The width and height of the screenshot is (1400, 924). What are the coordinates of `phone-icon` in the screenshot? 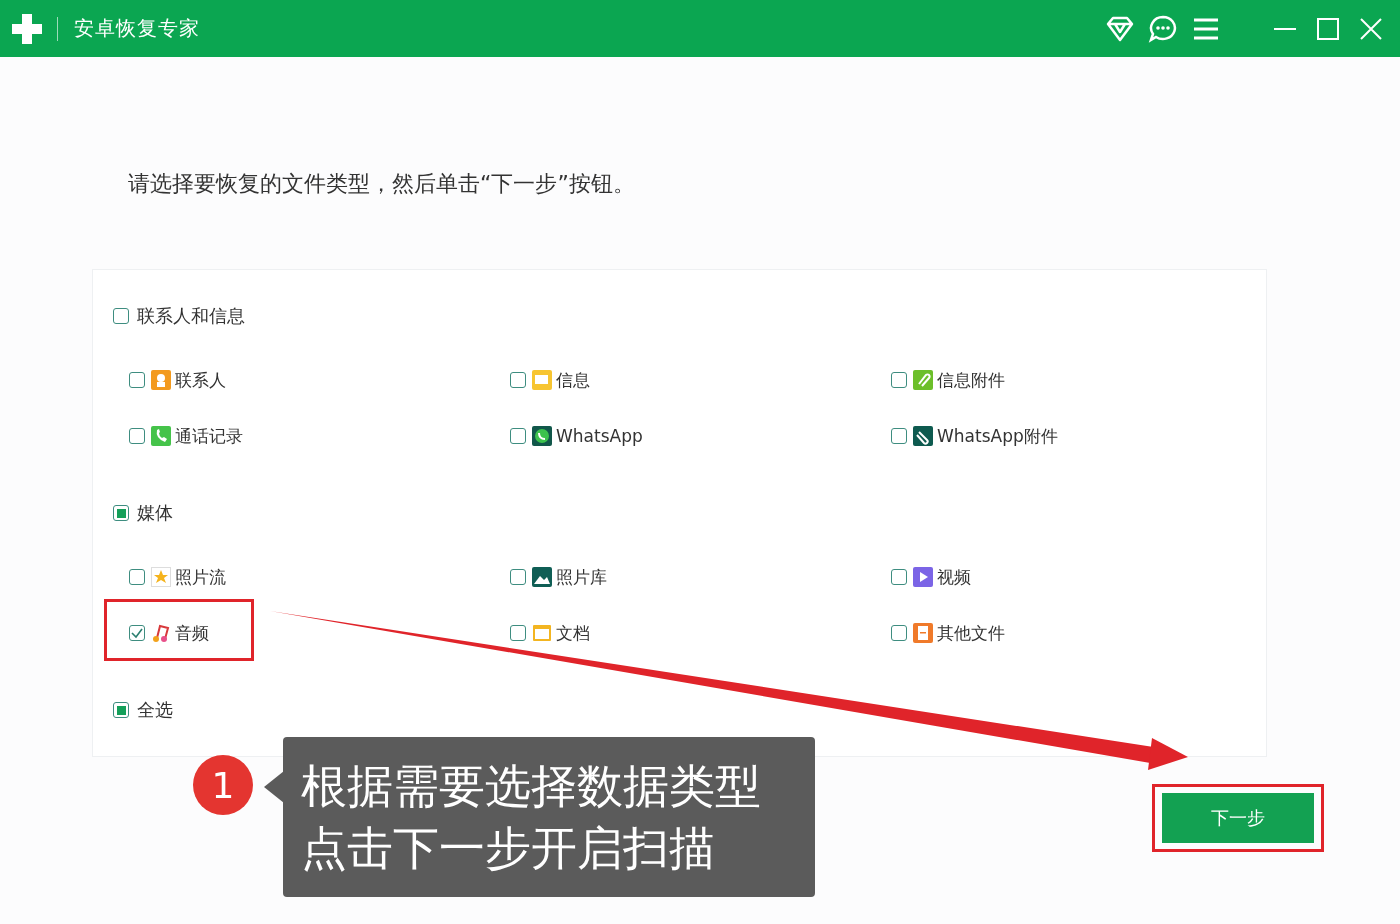 It's located at (161, 436).